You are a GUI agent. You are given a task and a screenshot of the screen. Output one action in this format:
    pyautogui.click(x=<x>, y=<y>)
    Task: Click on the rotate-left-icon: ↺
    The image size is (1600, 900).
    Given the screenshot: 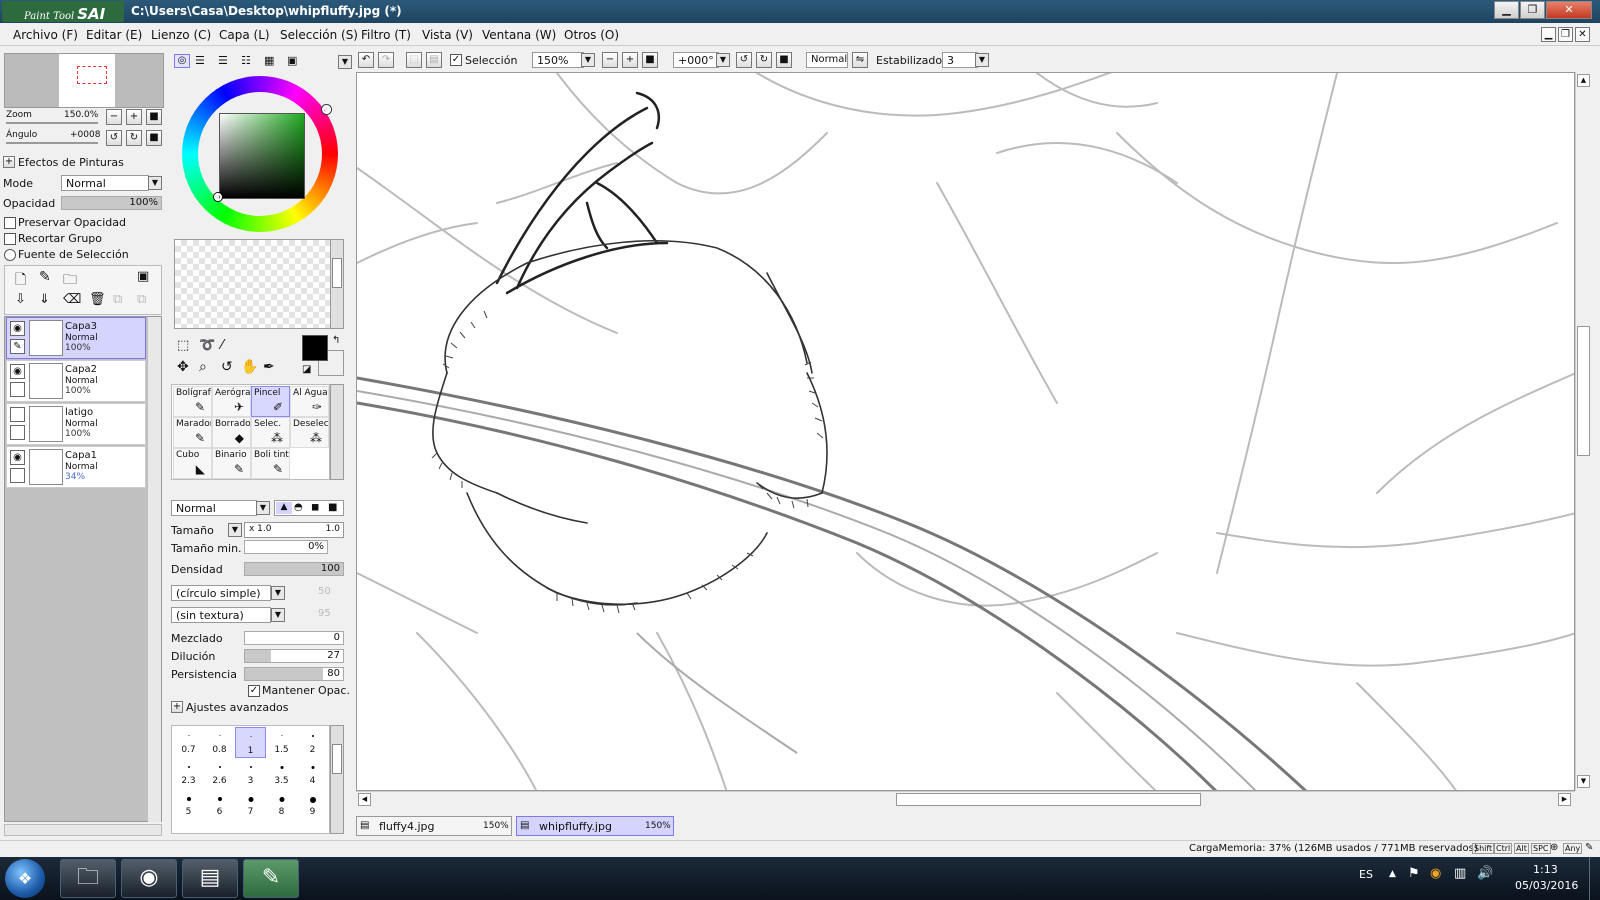 What is the action you would take?
    pyautogui.click(x=744, y=60)
    